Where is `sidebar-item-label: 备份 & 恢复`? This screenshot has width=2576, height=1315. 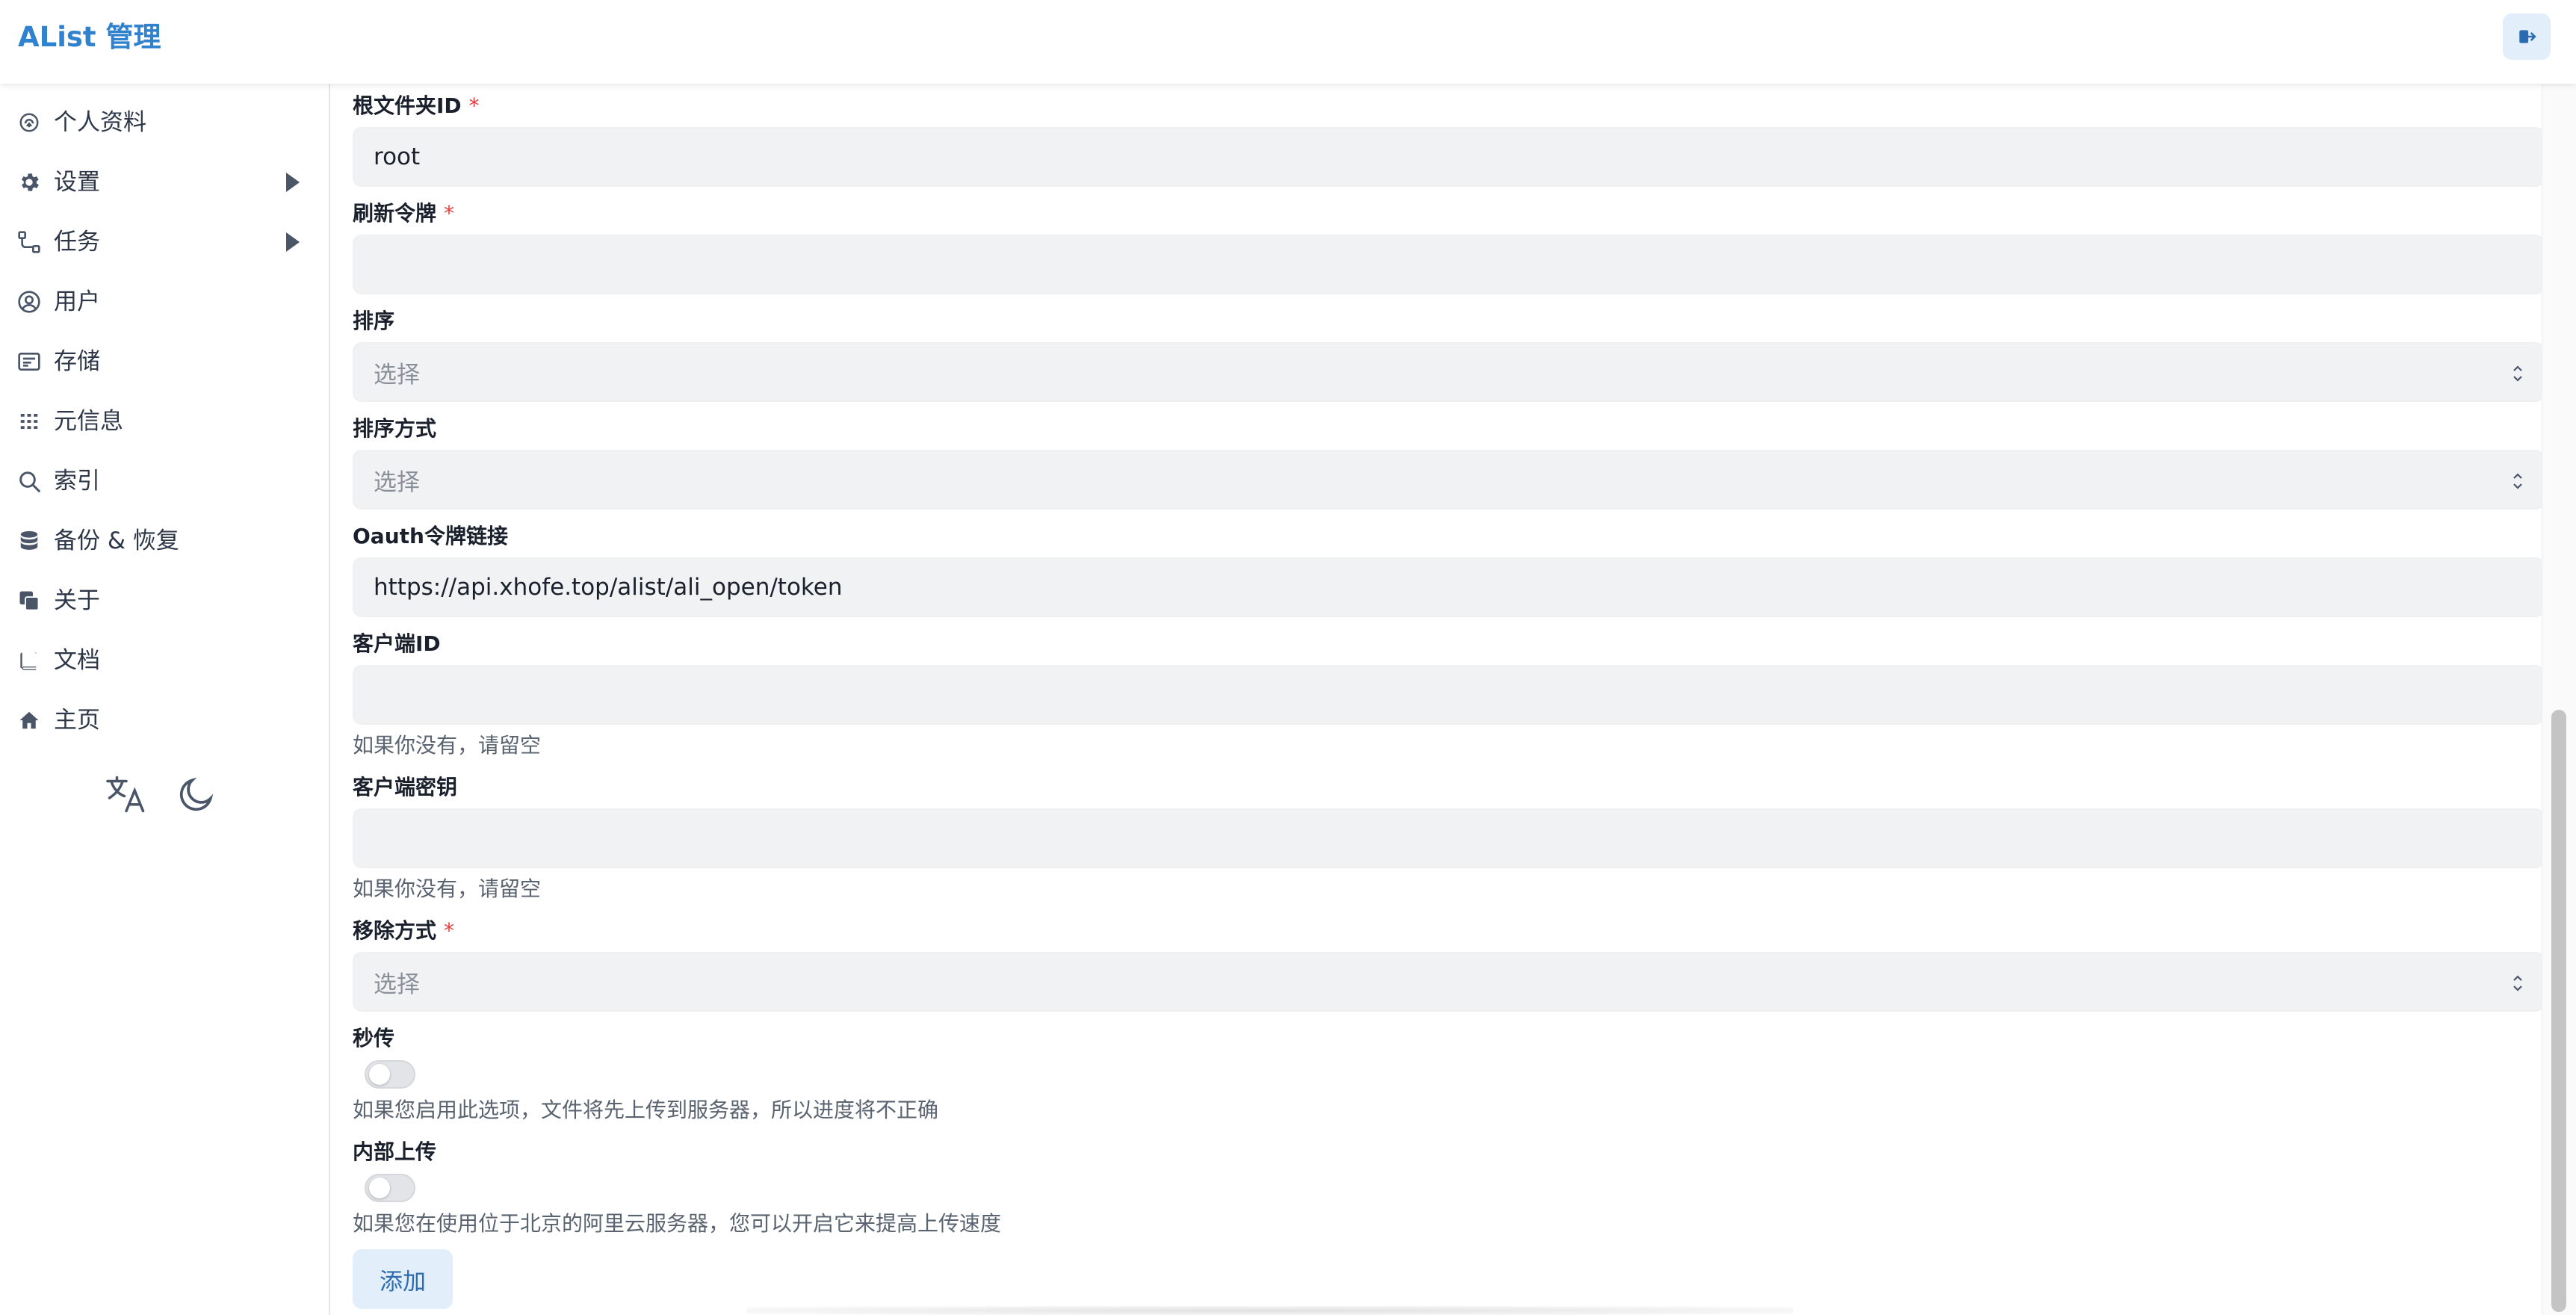 sidebar-item-label: 备份 & 恢复 is located at coordinates (116, 540).